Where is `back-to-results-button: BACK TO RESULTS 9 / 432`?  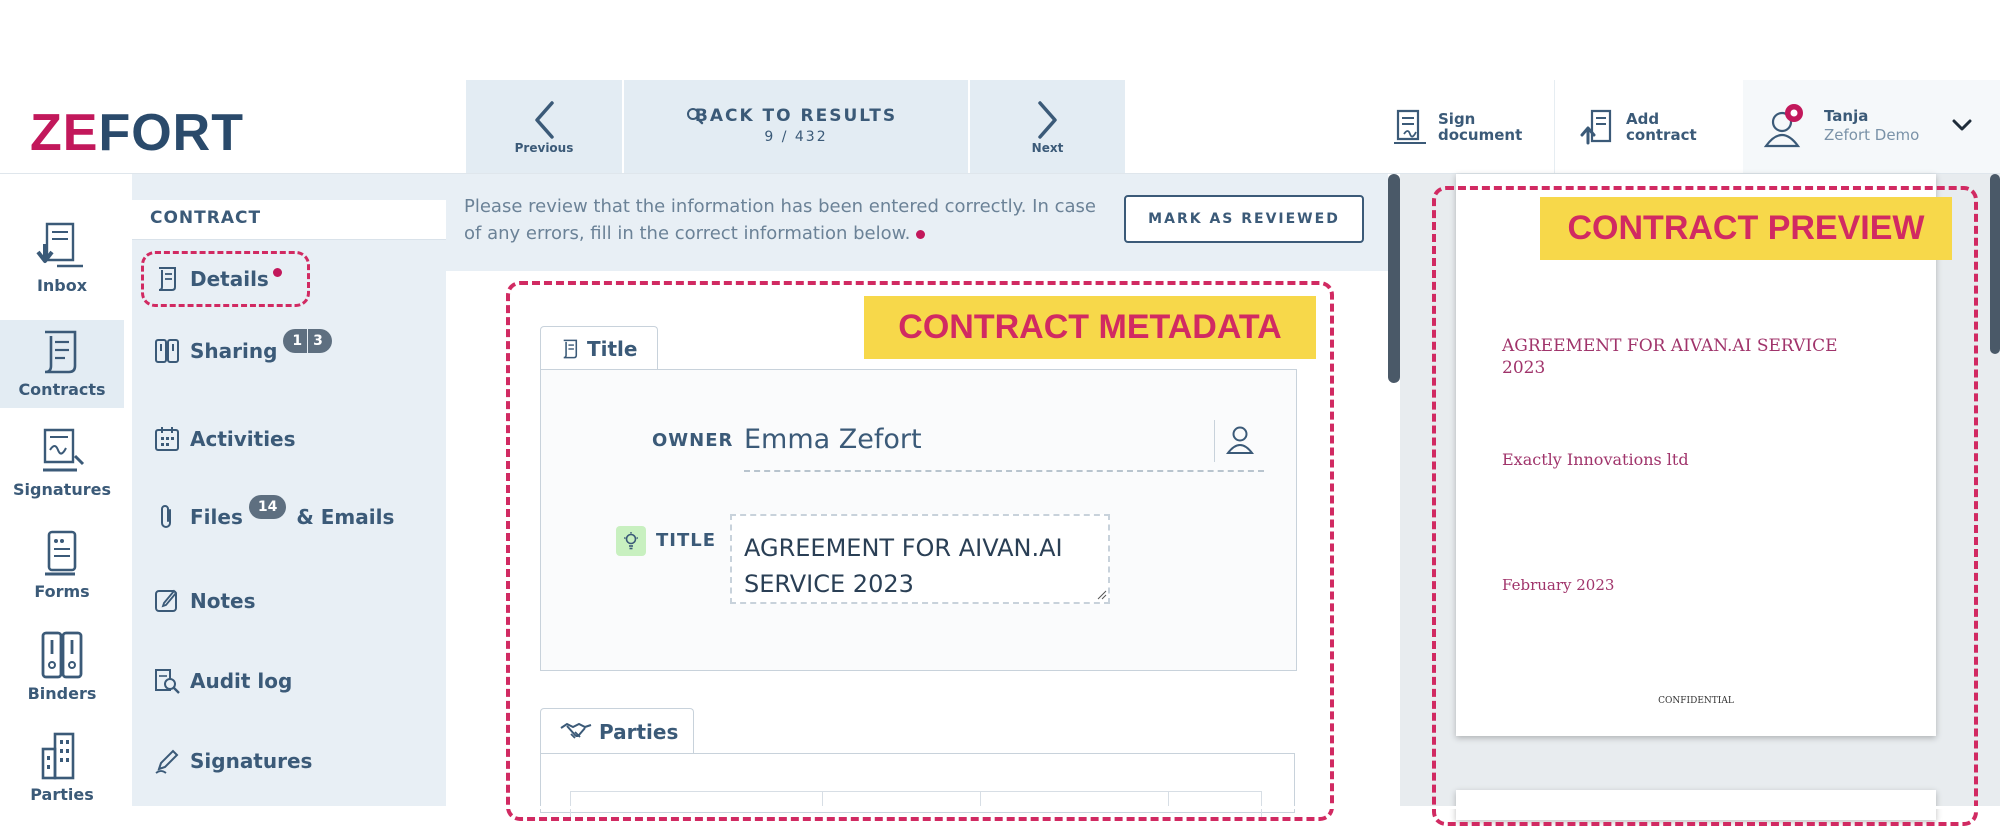 back-to-results-button: BACK TO RESULTS 9 / 432 is located at coordinates (796, 126).